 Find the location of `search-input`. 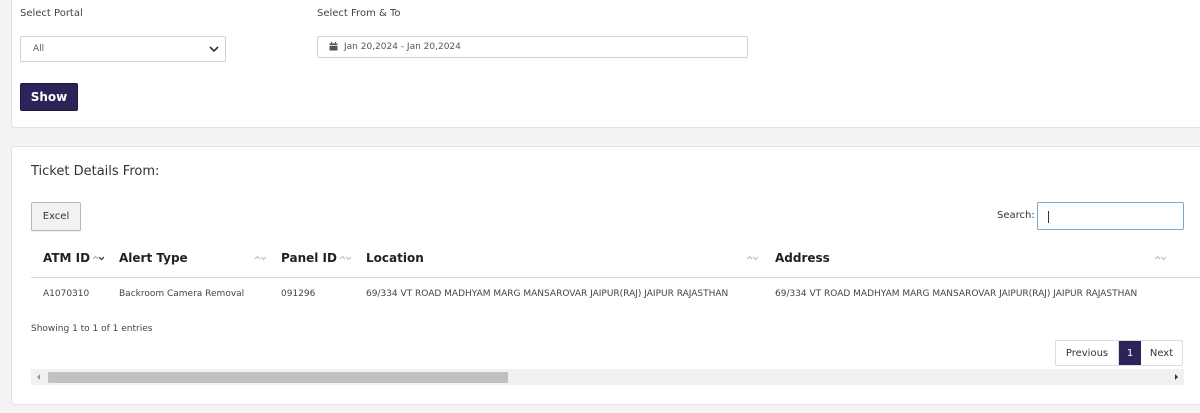

search-input is located at coordinates (1110, 216).